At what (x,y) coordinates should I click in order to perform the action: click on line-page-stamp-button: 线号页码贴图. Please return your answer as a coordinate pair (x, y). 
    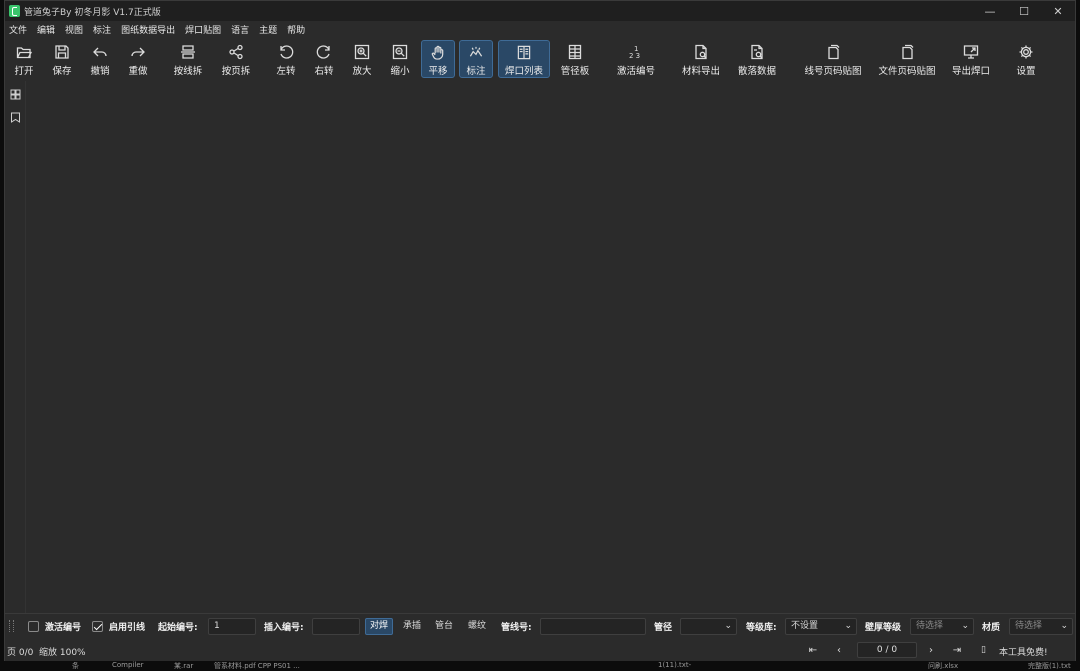
    Looking at the image, I should click on (833, 59).